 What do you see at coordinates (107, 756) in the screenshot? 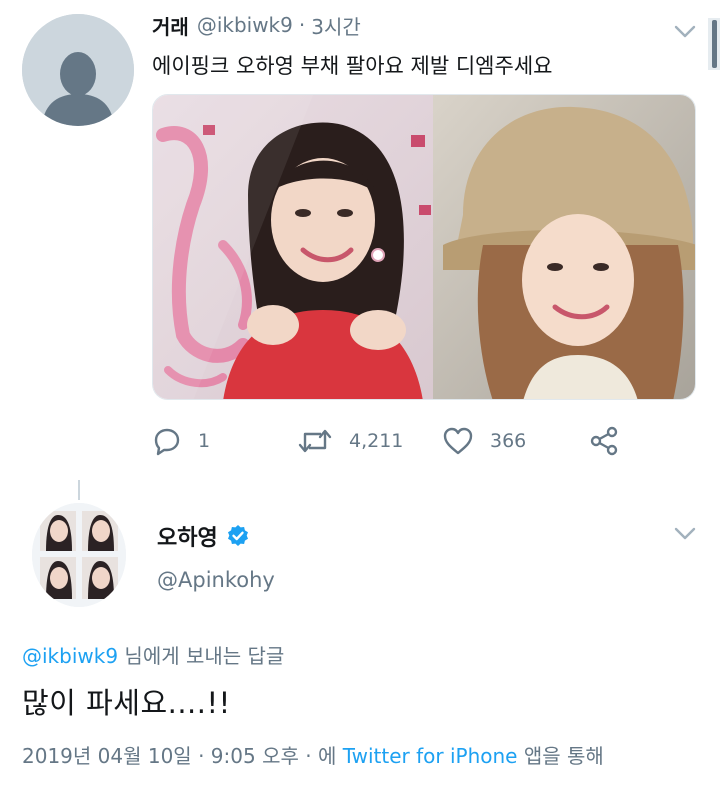
I see `meta-date: 2019년 04월 10일` at bounding box center [107, 756].